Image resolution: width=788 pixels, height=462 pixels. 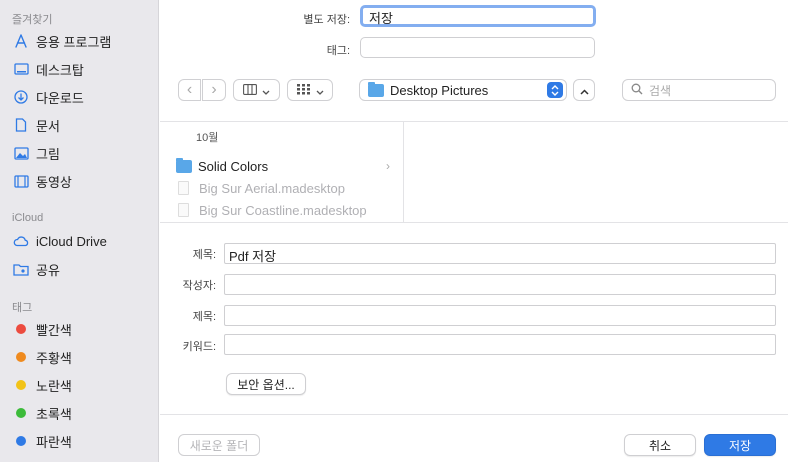 I want to click on tags-input, so click(x=477, y=47).